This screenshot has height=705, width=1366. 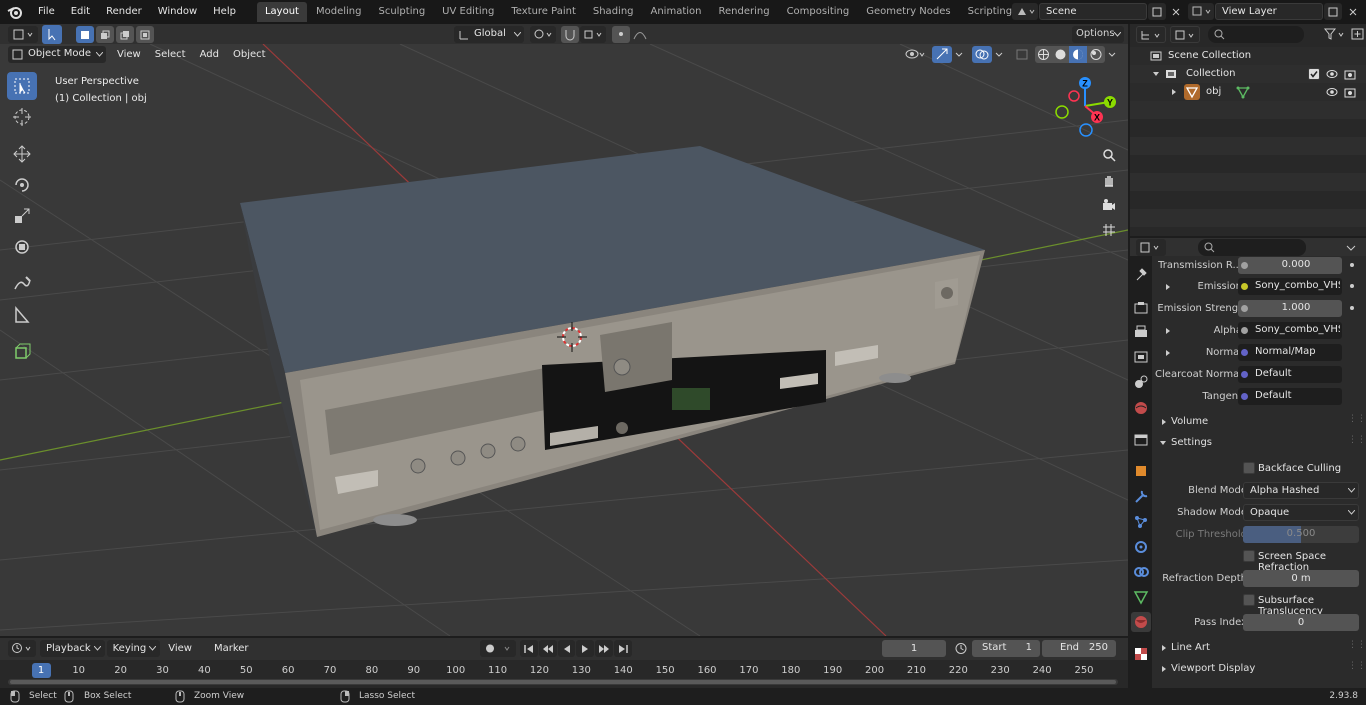 What do you see at coordinates (644, 34) in the screenshot?
I see `falloff-icon` at bounding box center [644, 34].